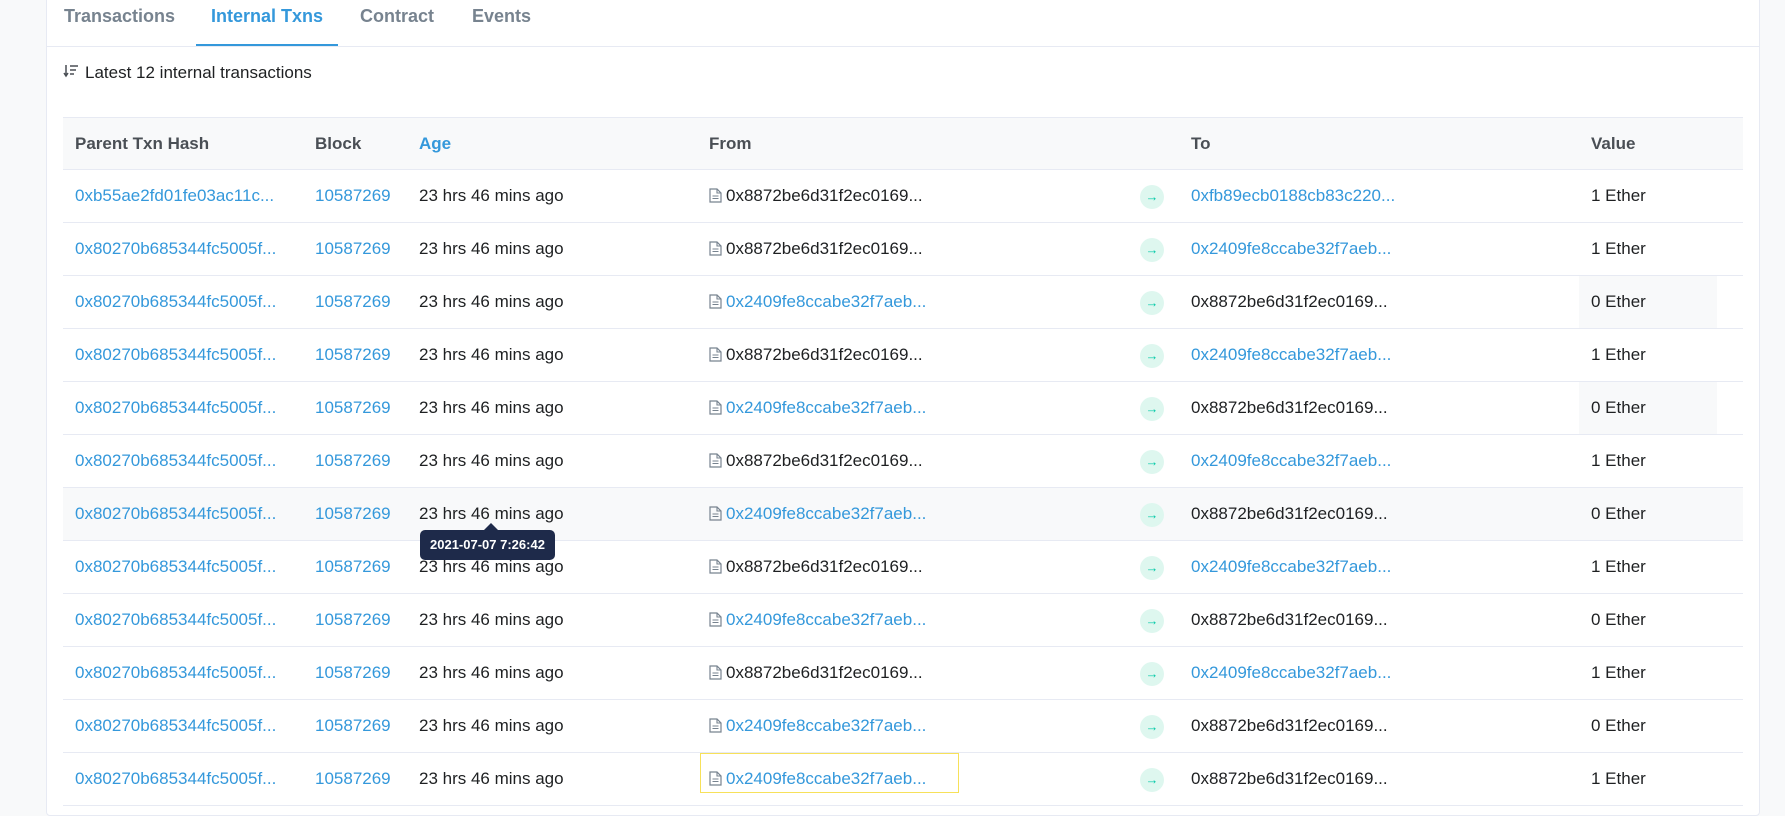 The image size is (1785, 816). I want to click on tab-transactions: Transactions, so click(119, 23).